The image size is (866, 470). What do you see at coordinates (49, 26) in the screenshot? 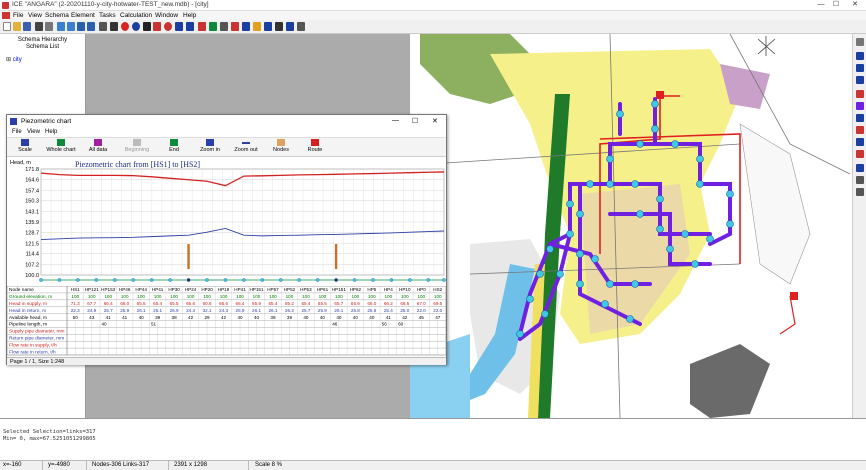
I see `print-preview-icon` at bounding box center [49, 26].